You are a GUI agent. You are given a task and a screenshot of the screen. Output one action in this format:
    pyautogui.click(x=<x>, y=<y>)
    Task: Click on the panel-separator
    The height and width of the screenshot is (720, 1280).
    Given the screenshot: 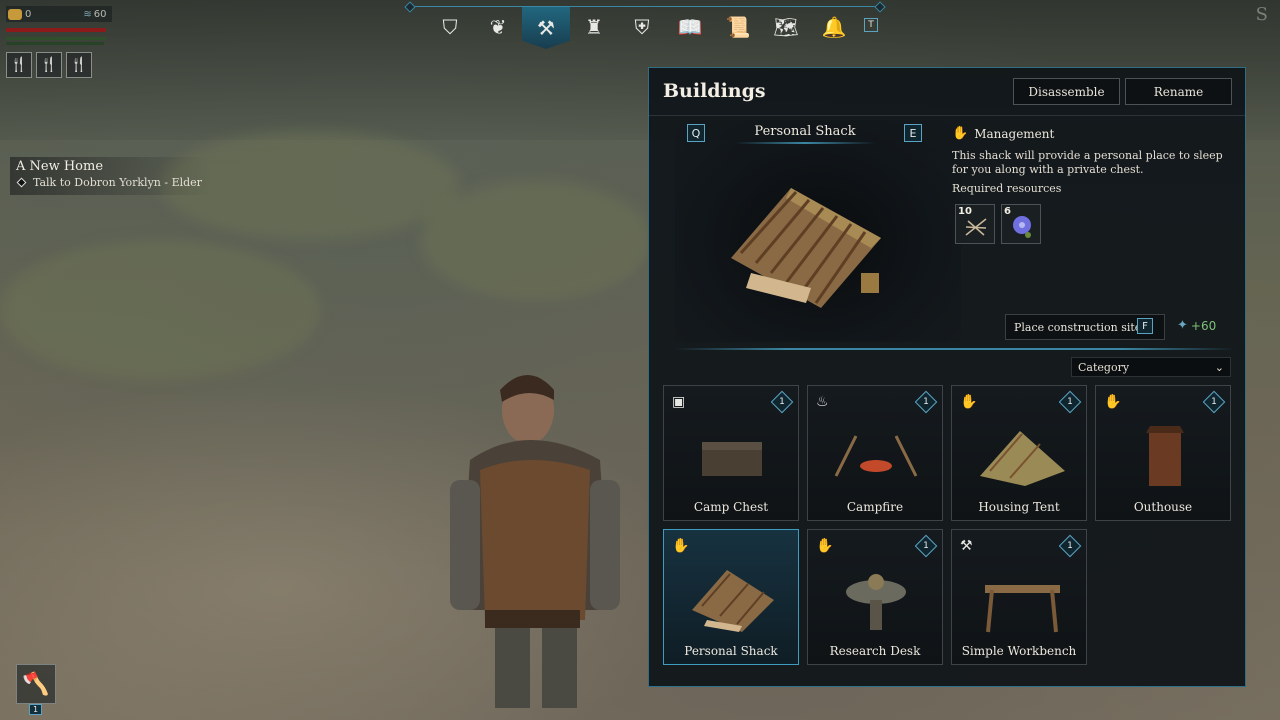 What is the action you would take?
    pyautogui.click(x=947, y=115)
    